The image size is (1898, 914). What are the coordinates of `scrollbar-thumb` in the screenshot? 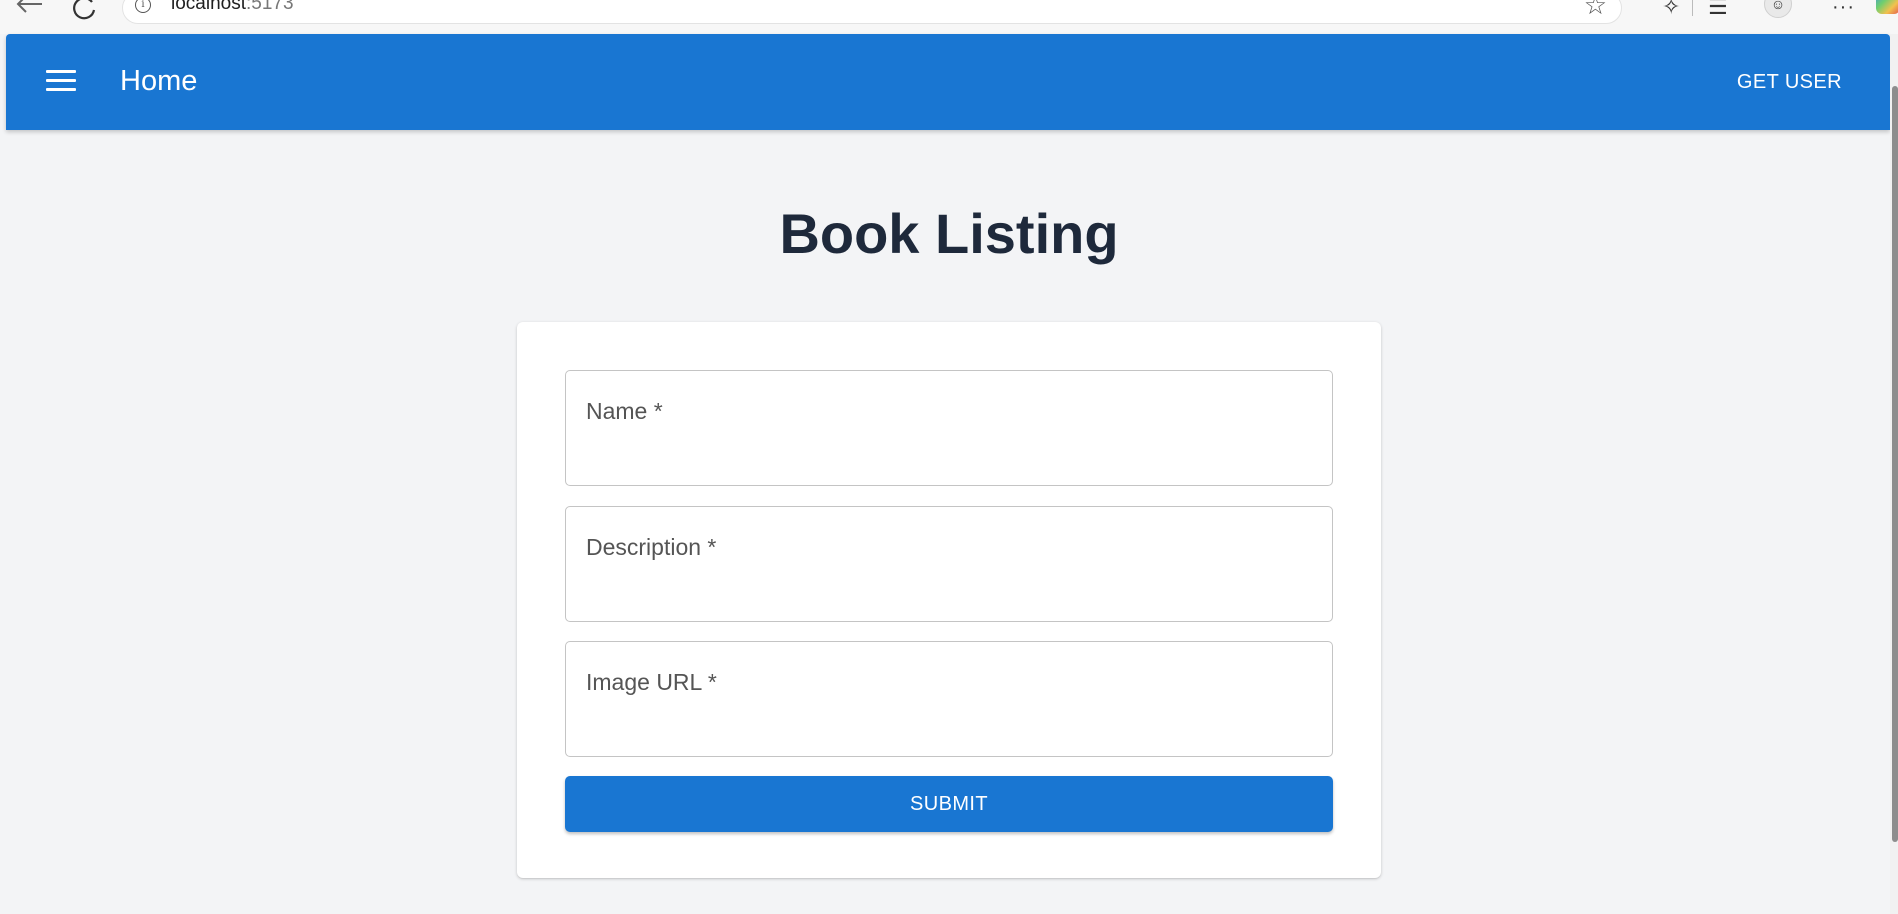 It's located at (1895, 464).